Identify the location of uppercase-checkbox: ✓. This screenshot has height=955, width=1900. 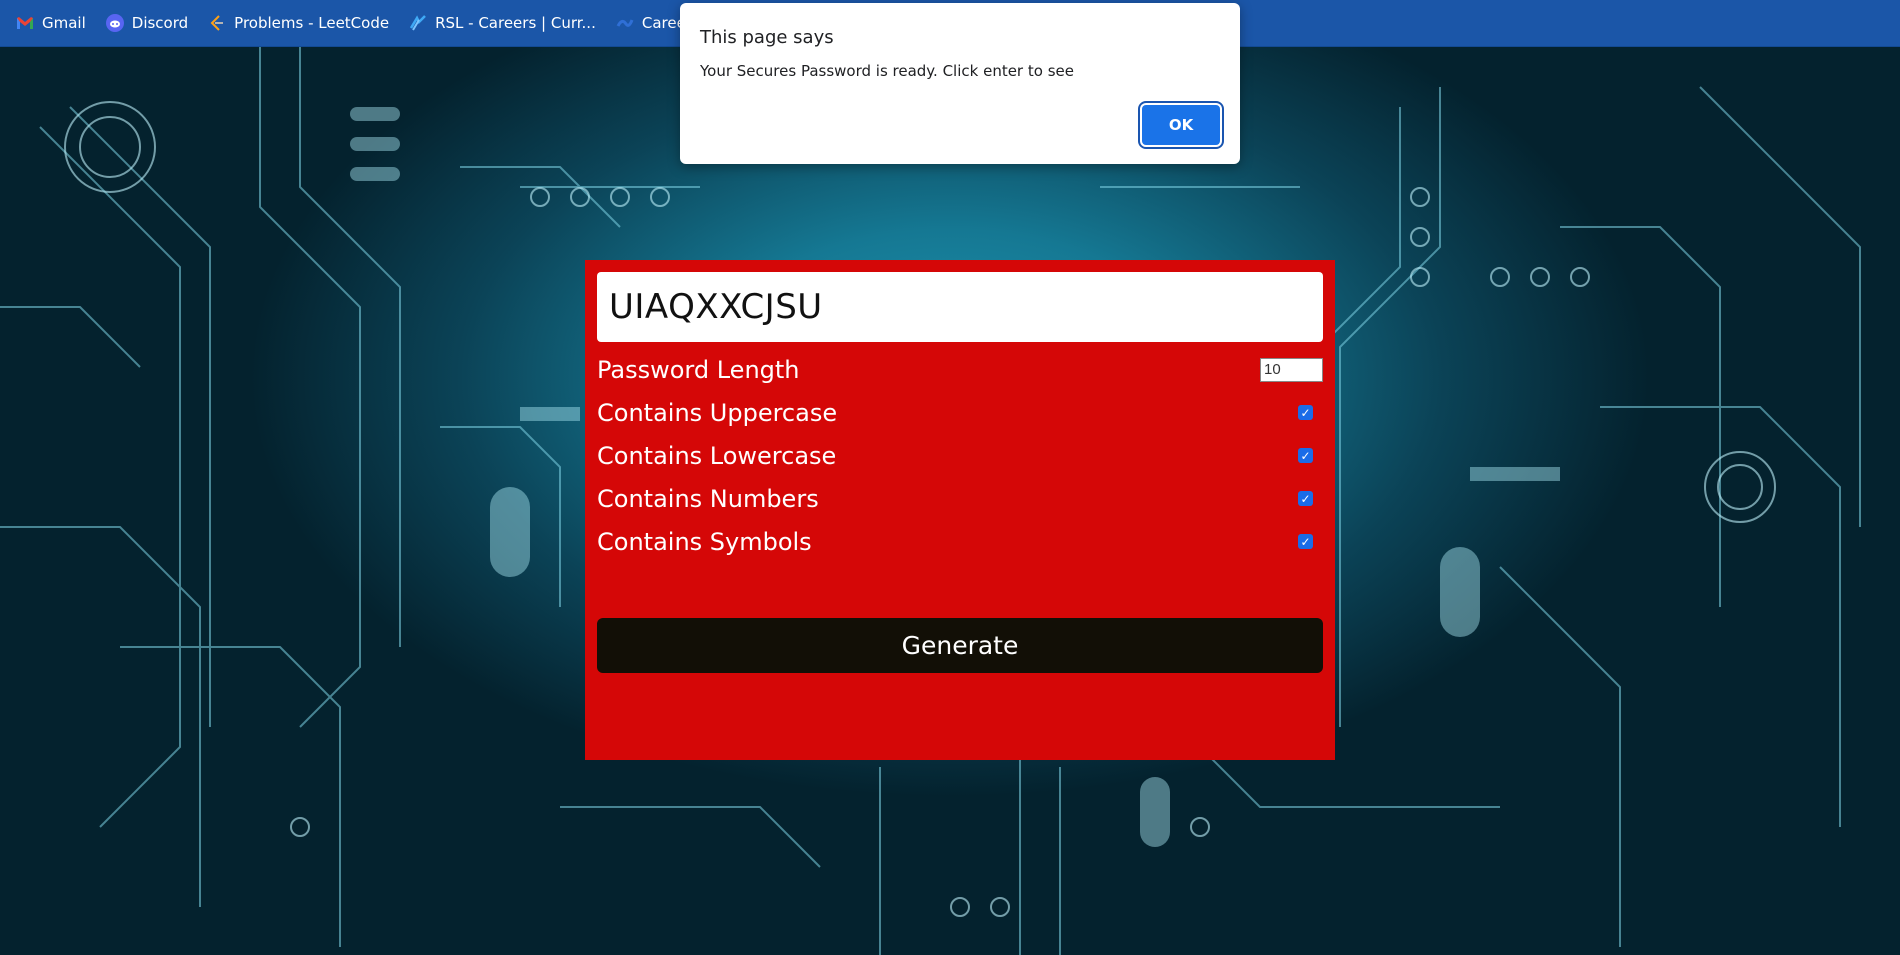
(1305, 412).